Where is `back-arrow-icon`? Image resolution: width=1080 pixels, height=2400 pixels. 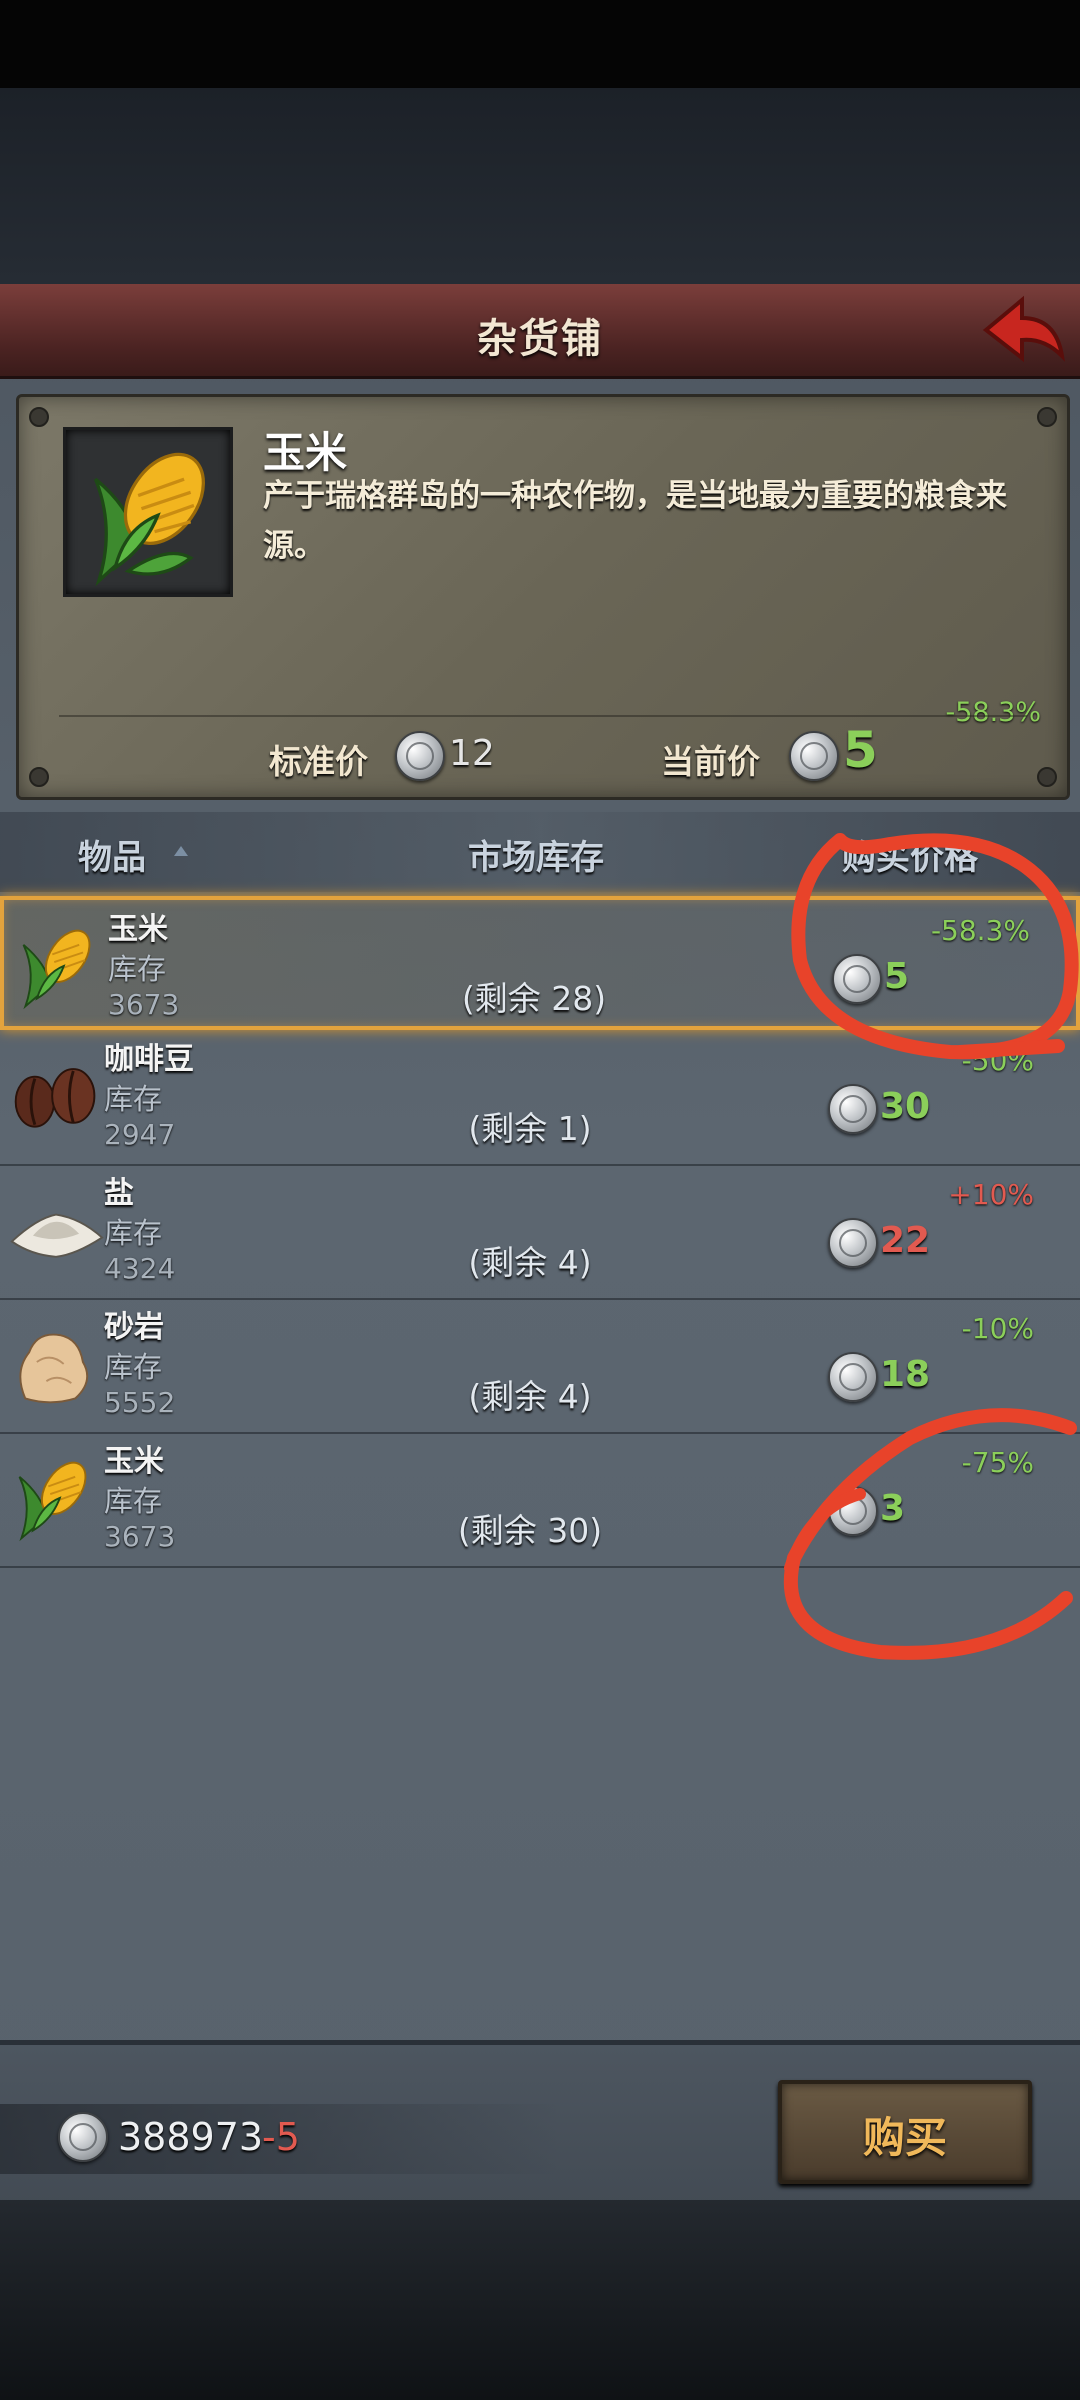
back-arrow-icon is located at coordinates (1023, 330).